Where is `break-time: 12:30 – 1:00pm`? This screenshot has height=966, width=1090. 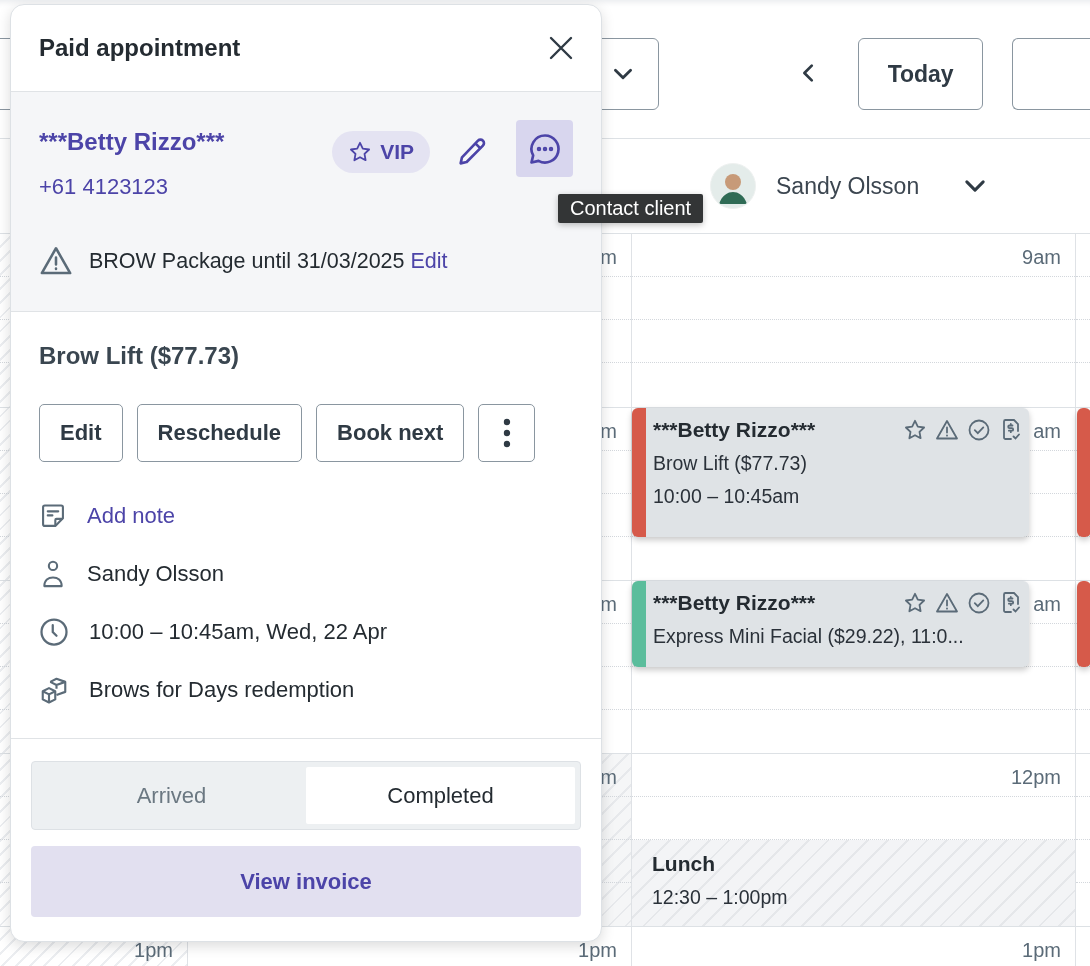 break-time: 12:30 – 1:00pm is located at coordinates (720, 897).